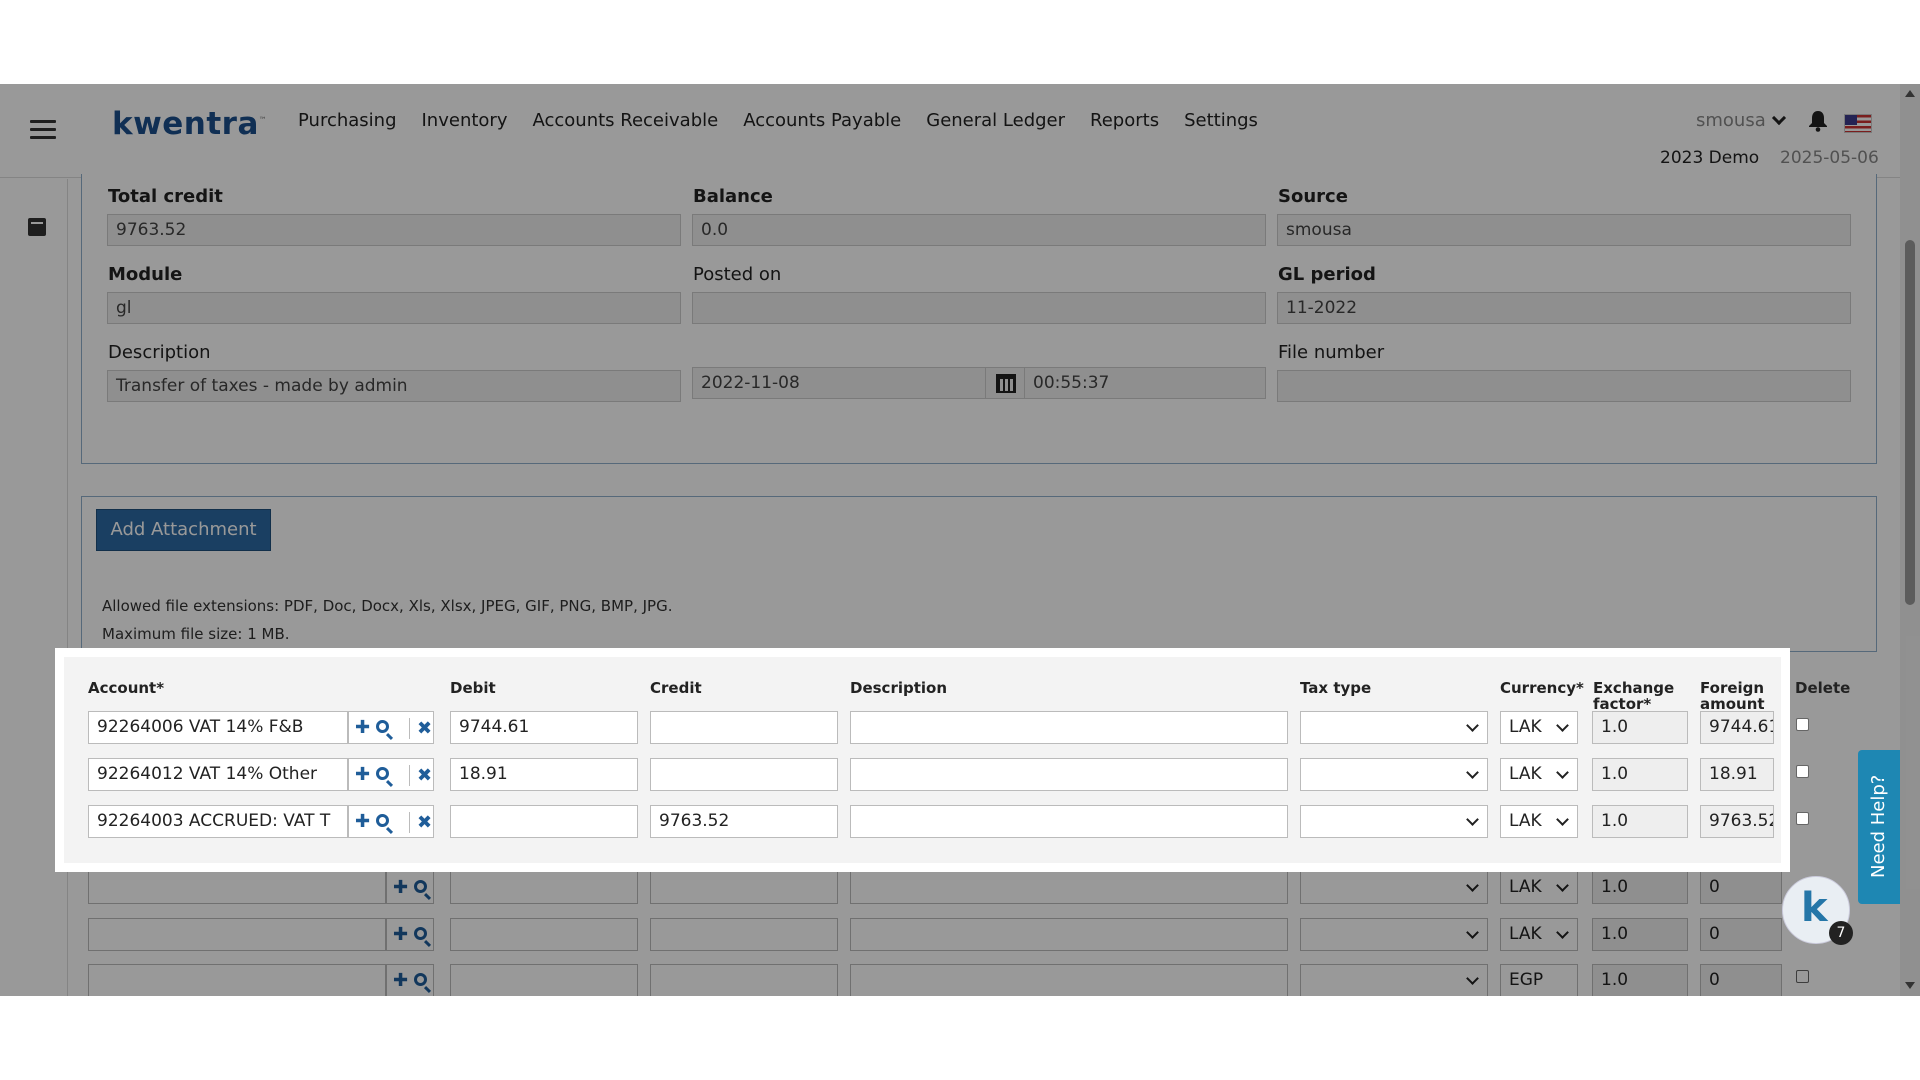  What do you see at coordinates (1564, 230) in the screenshot?
I see `source-field: smousa` at bounding box center [1564, 230].